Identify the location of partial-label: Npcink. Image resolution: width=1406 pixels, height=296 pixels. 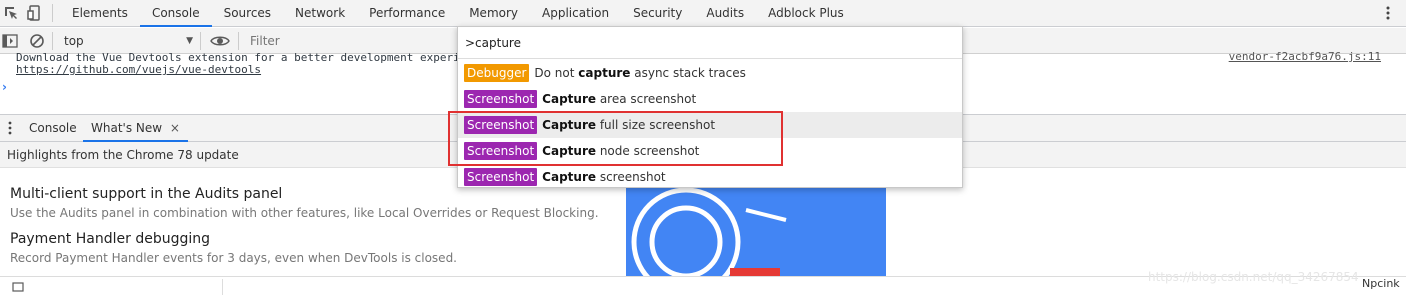
(1381, 283).